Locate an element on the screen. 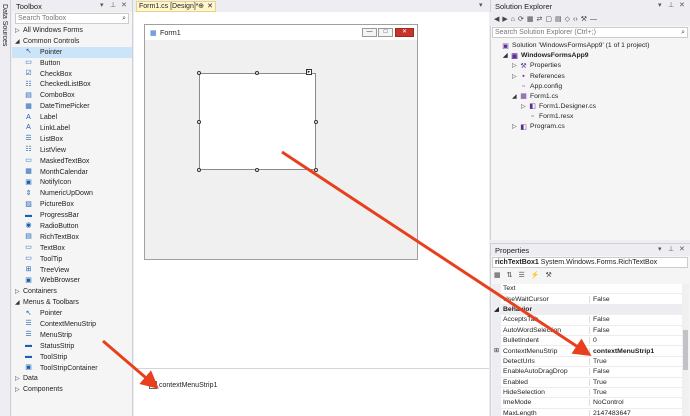  solution-tree-item: ▫ App.config is located at coordinates (537, 86).